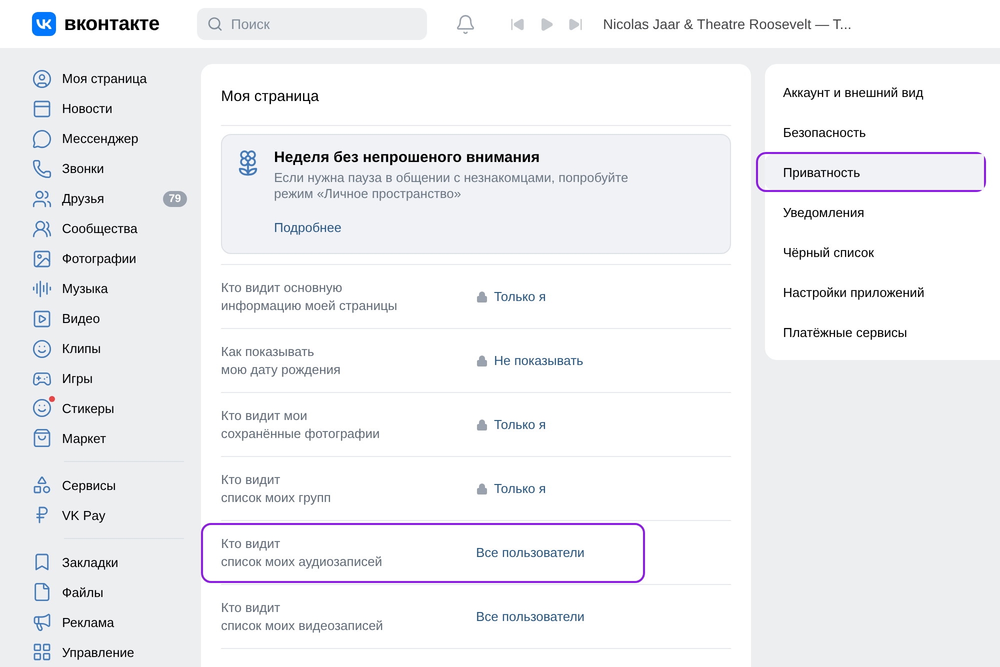 The width and height of the screenshot is (1000, 667). What do you see at coordinates (109, 169) in the screenshot?
I see `sidebar-item: Звонки` at bounding box center [109, 169].